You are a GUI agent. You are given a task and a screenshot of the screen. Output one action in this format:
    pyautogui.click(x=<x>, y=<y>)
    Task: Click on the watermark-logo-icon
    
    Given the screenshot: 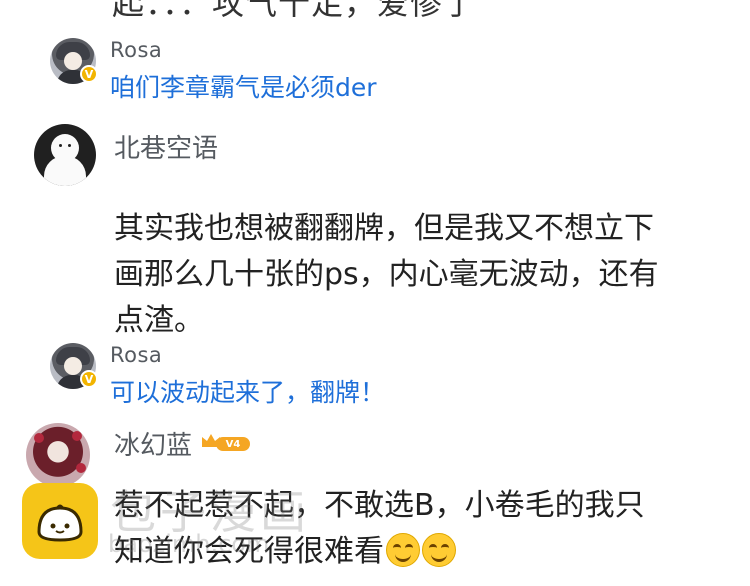 What is the action you would take?
    pyautogui.click(x=60, y=521)
    